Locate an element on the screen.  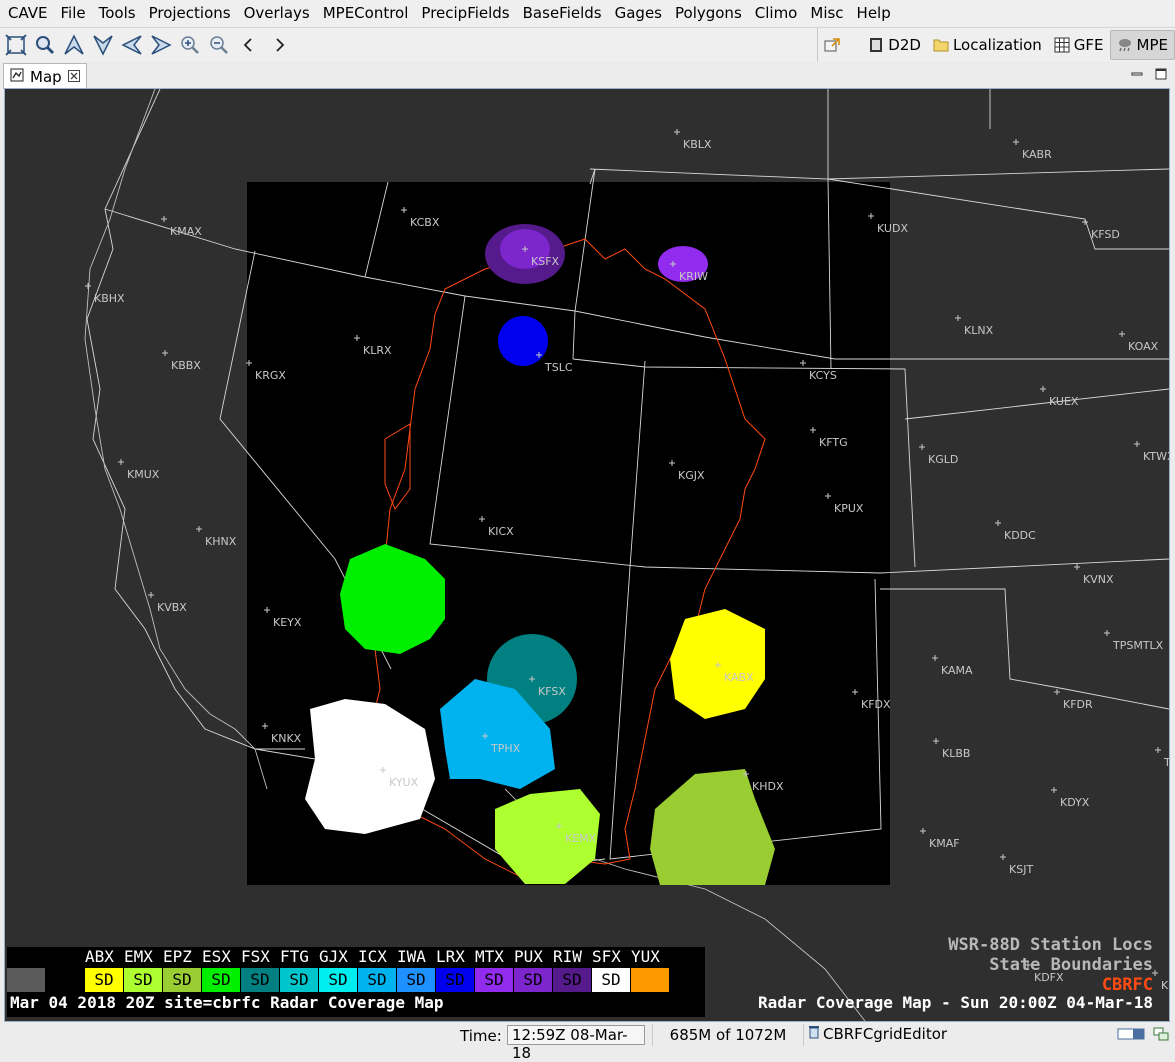
back-icon is located at coordinates (249, 45).